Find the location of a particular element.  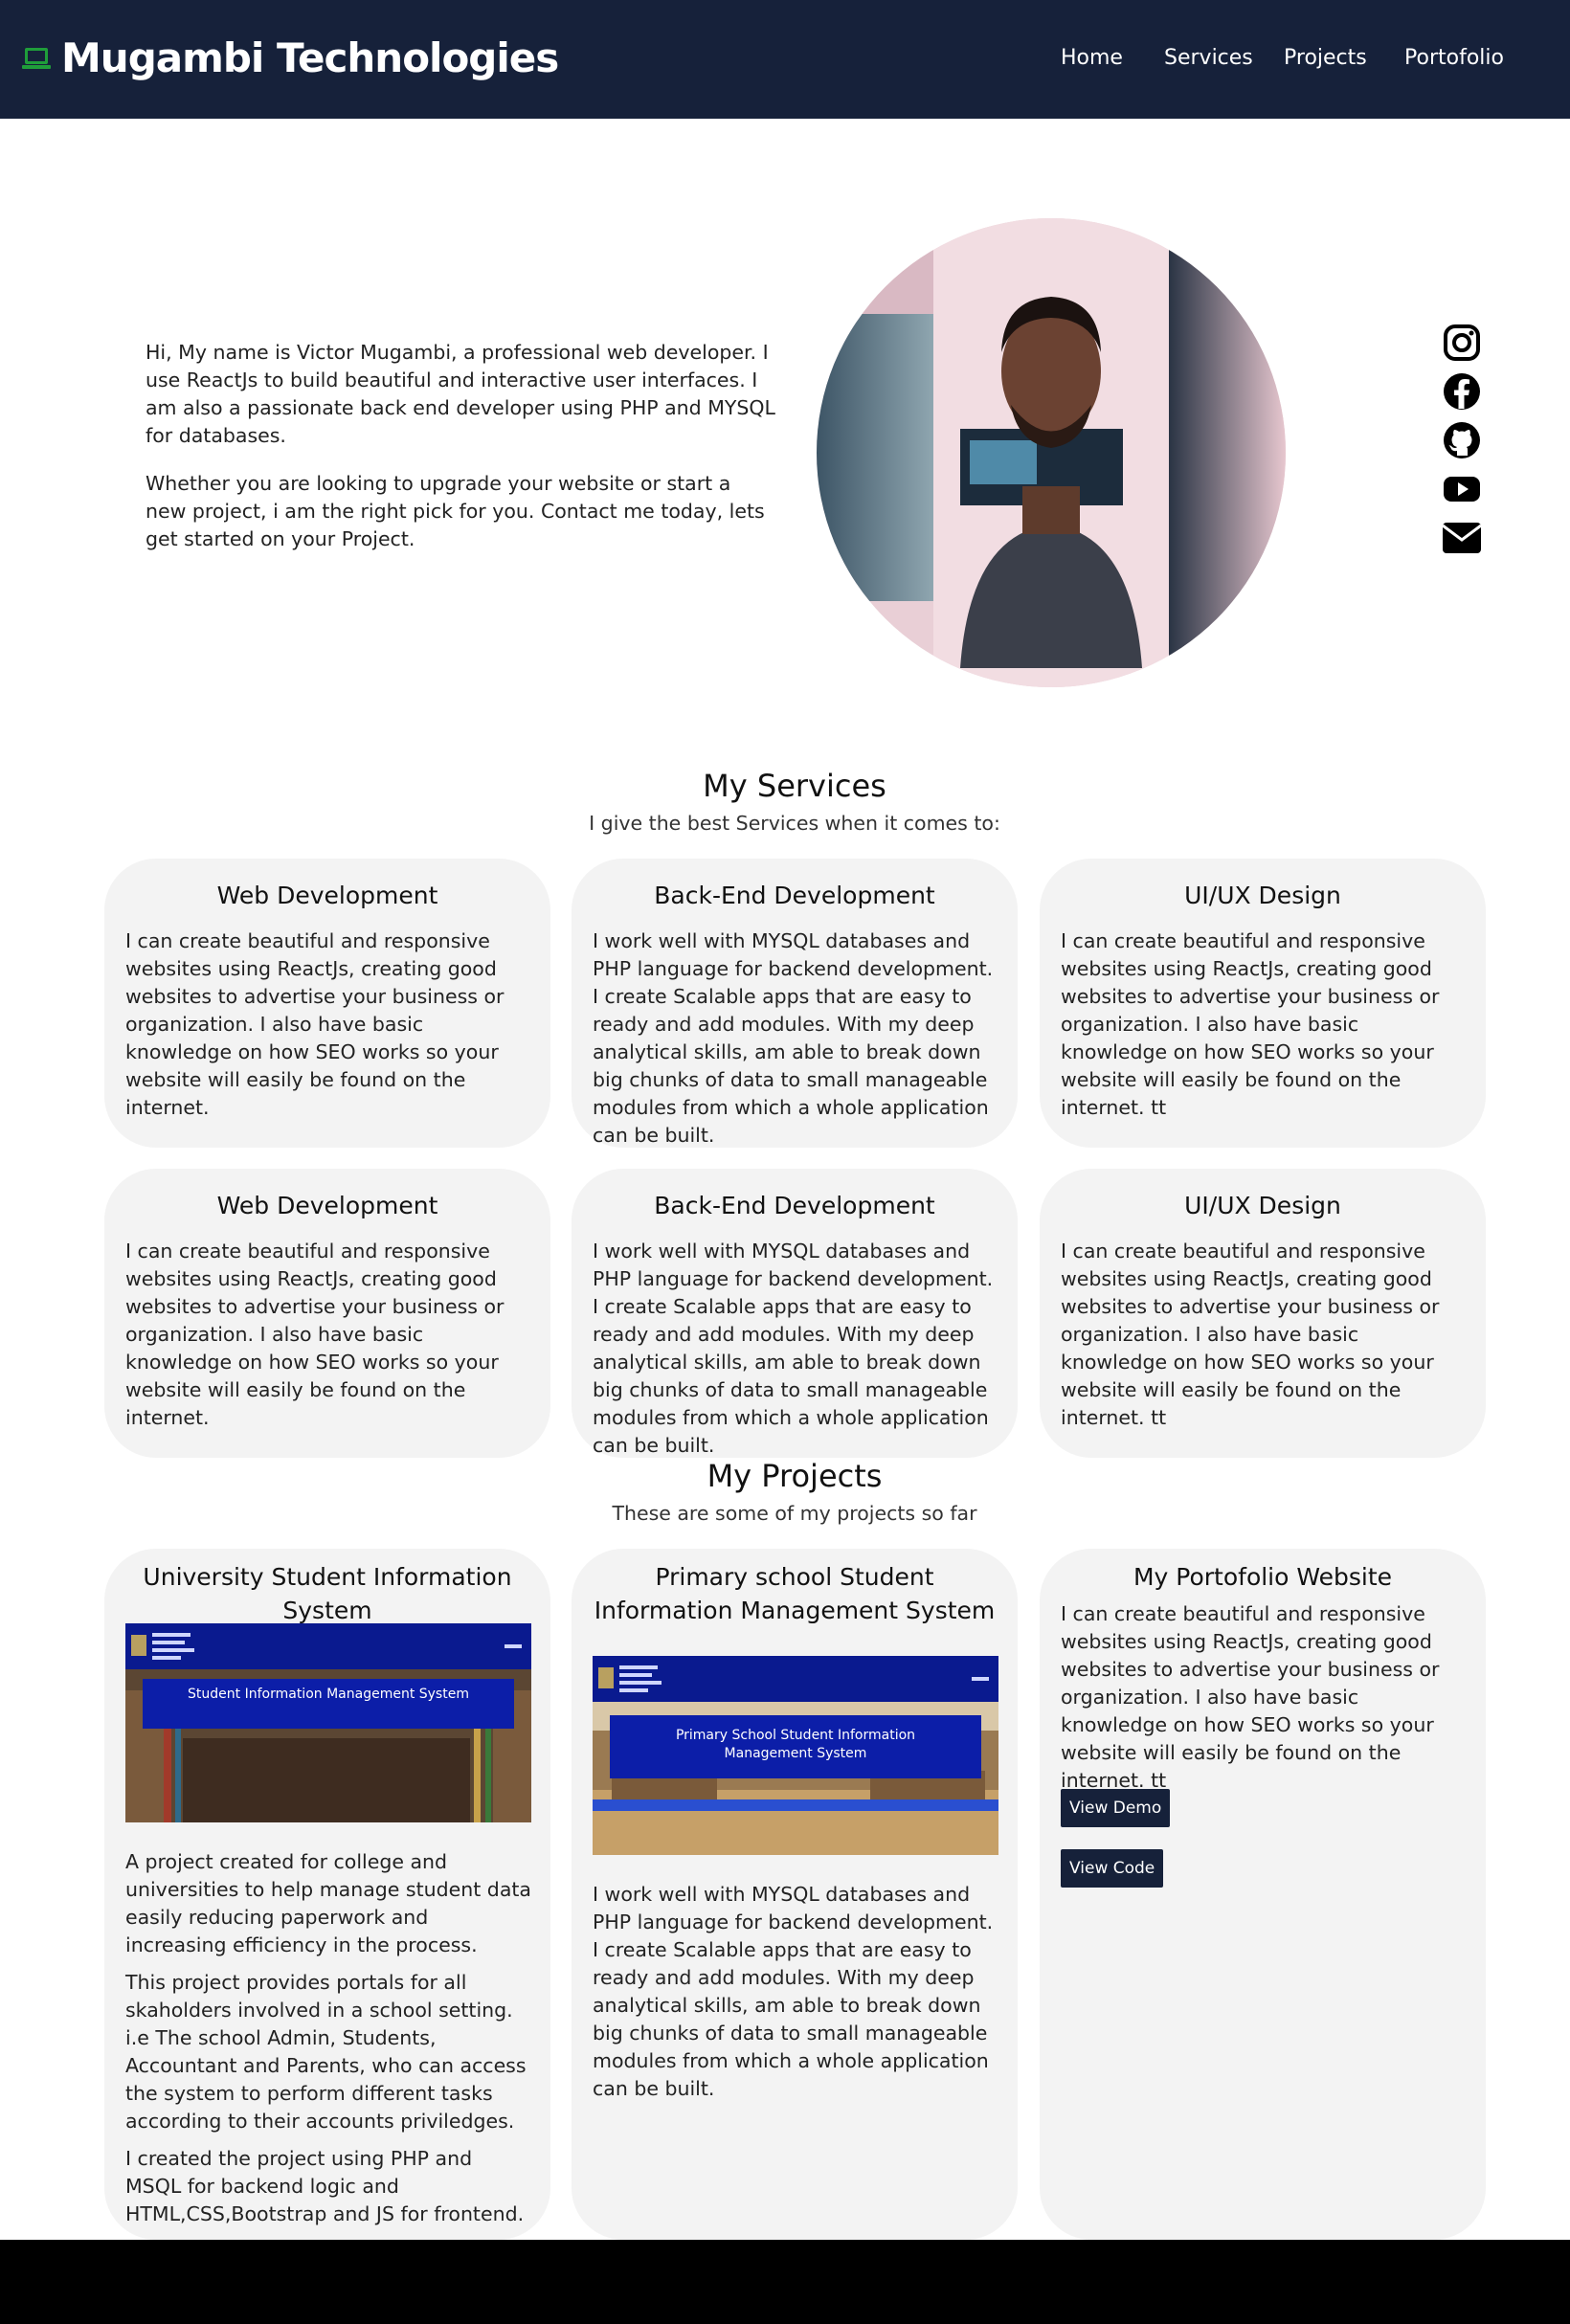

profile-photo is located at coordinates (1051, 452).